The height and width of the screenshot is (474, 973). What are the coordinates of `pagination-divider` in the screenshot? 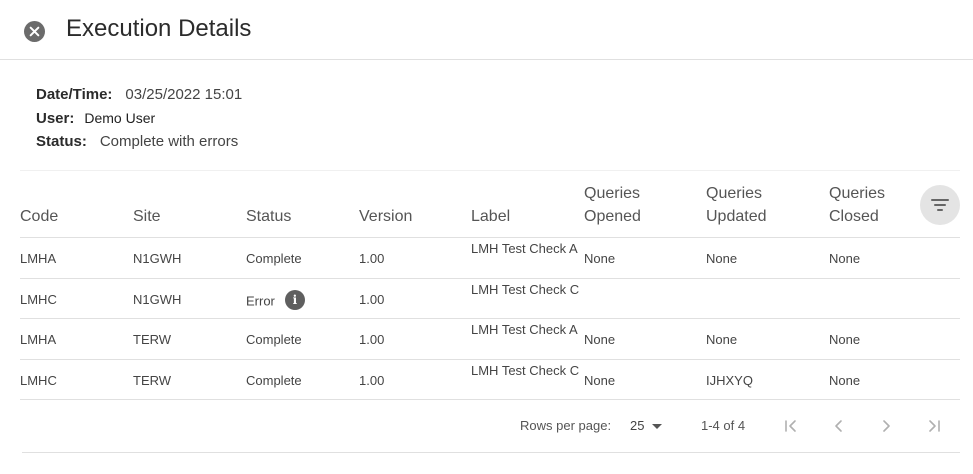 It's located at (491, 452).